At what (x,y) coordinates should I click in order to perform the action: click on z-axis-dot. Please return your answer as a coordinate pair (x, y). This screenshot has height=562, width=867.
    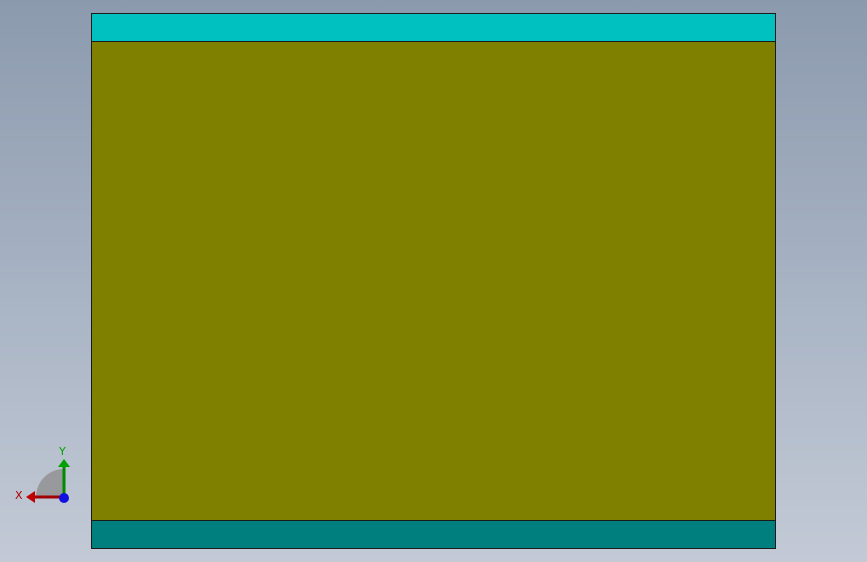
    Looking at the image, I should click on (64, 498).